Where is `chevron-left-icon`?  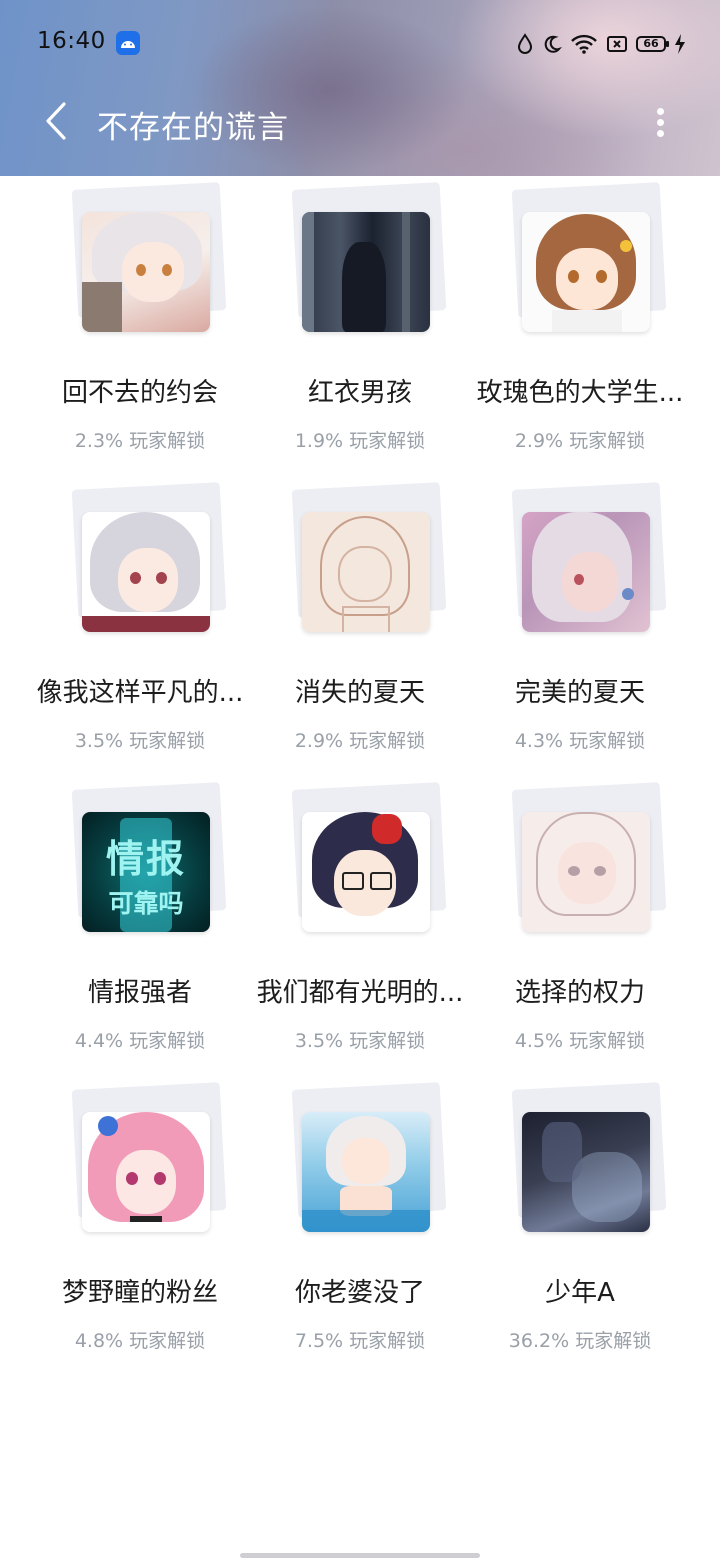
chevron-left-icon is located at coordinates (56, 121).